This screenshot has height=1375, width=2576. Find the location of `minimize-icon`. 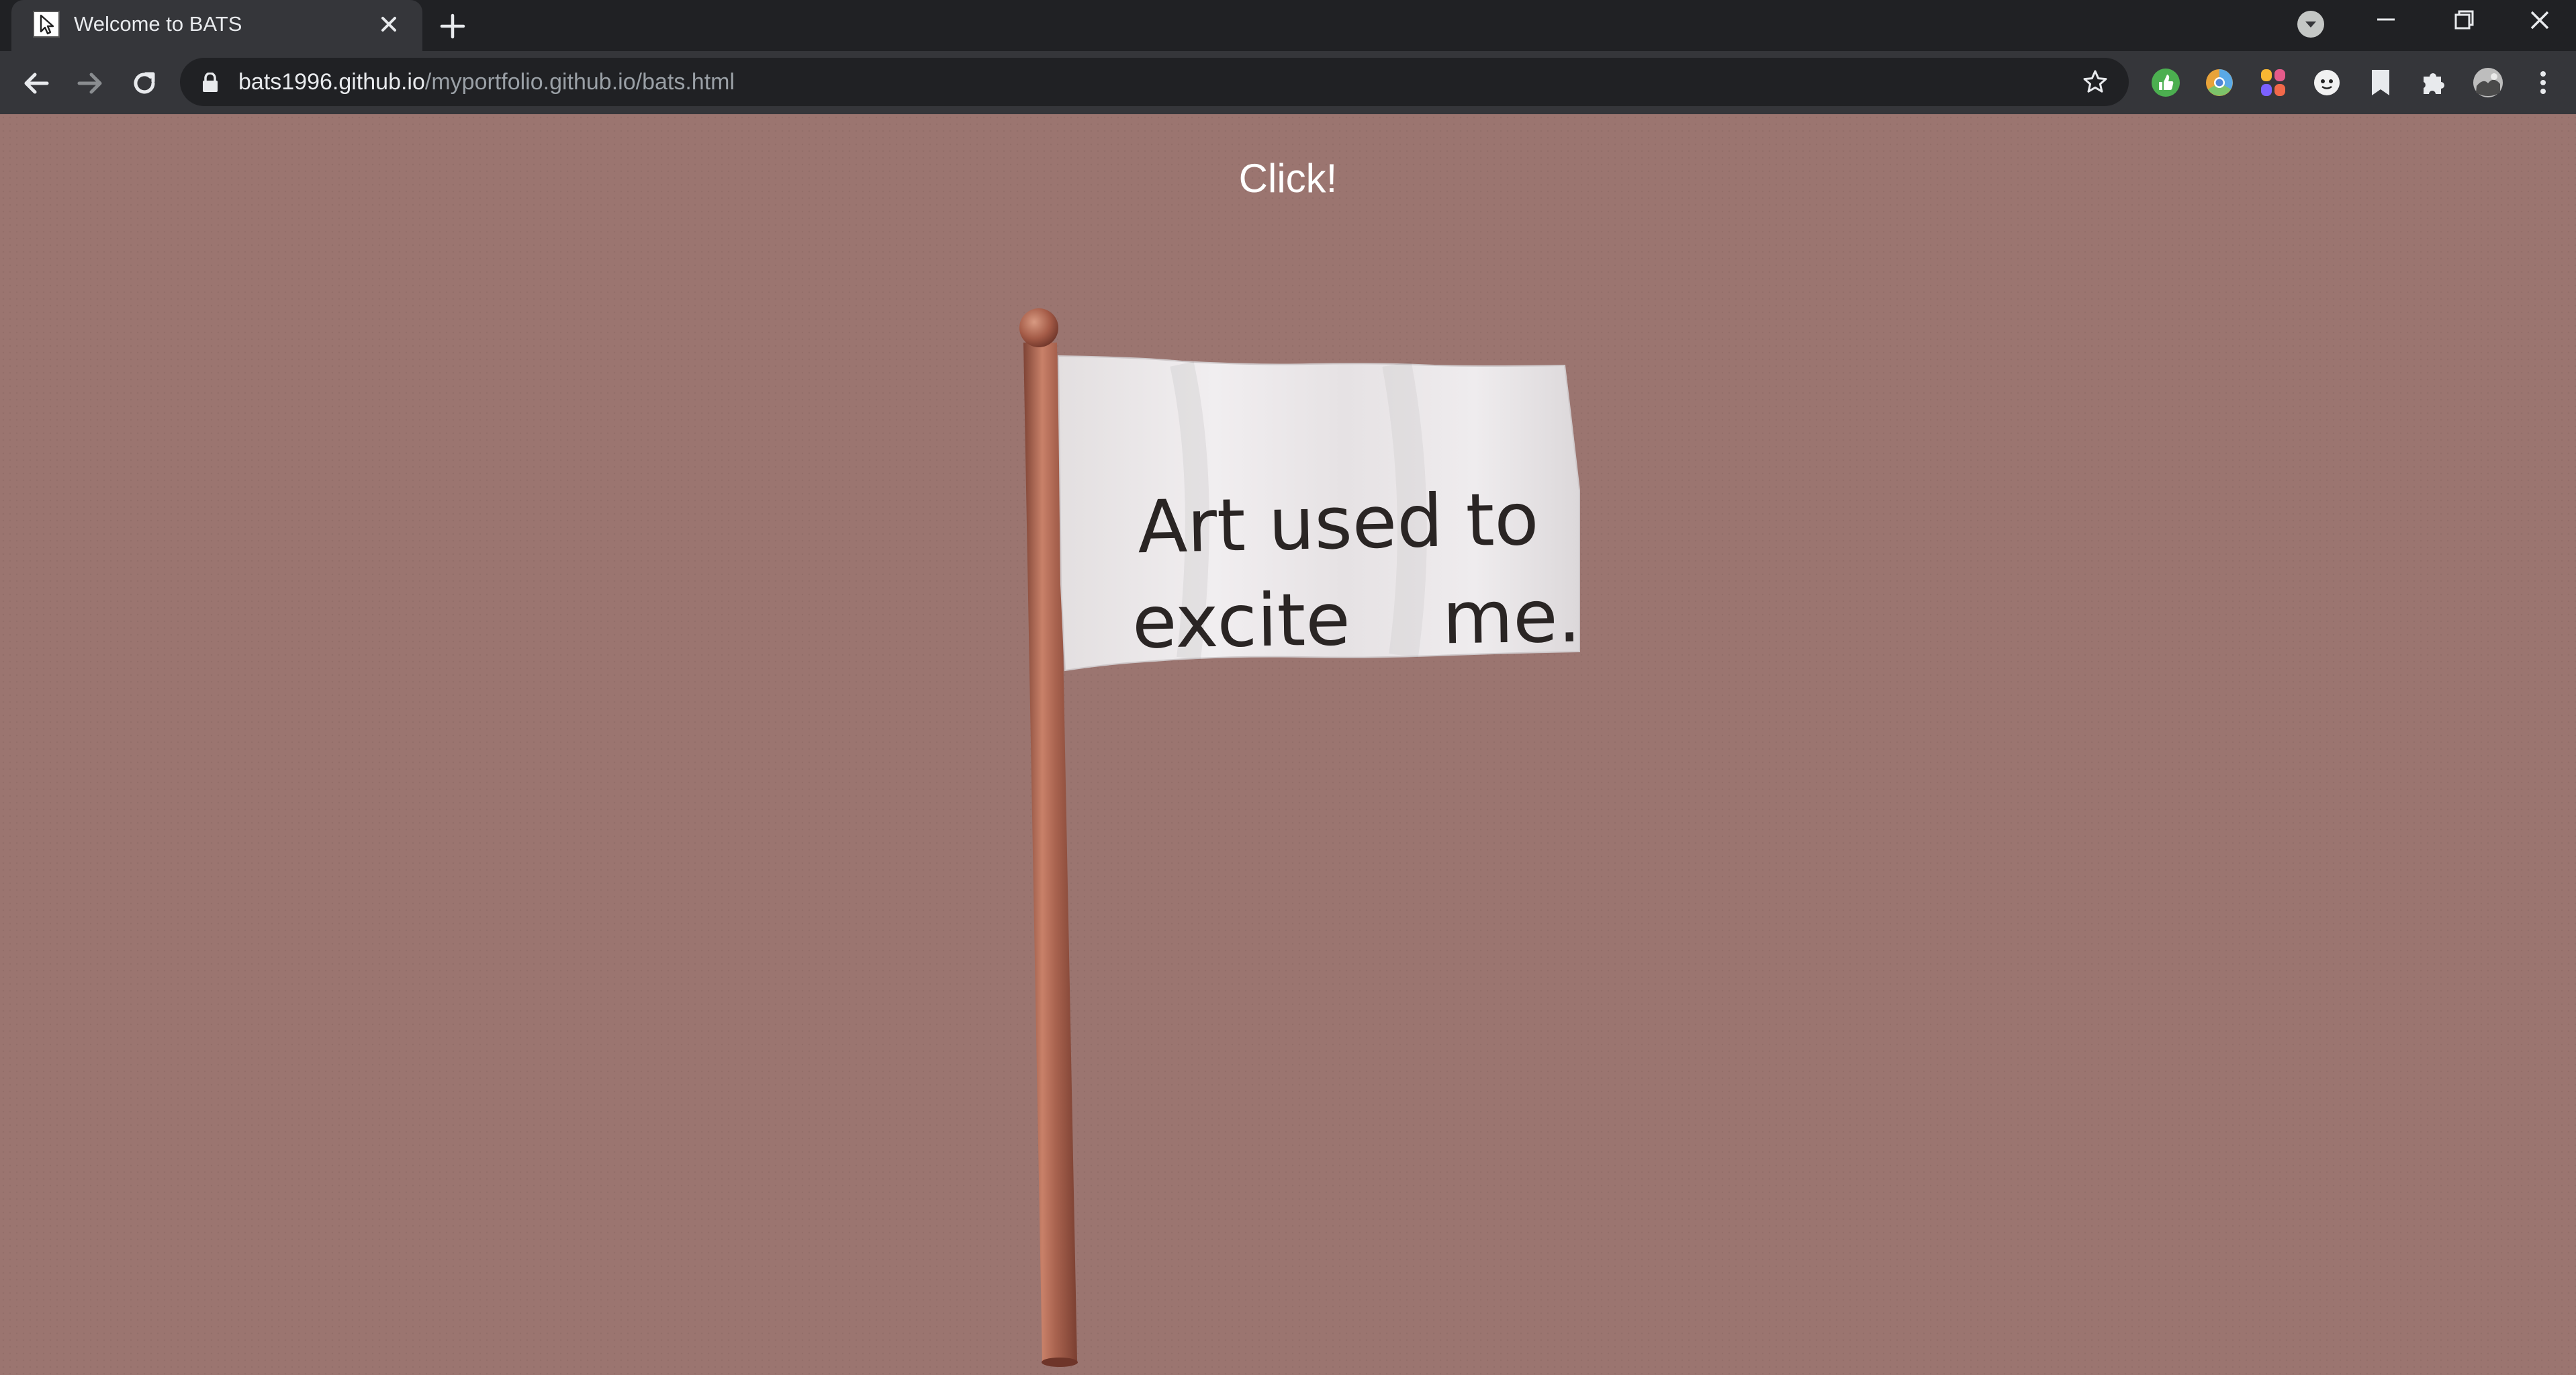

minimize-icon is located at coordinates (2386, 22).